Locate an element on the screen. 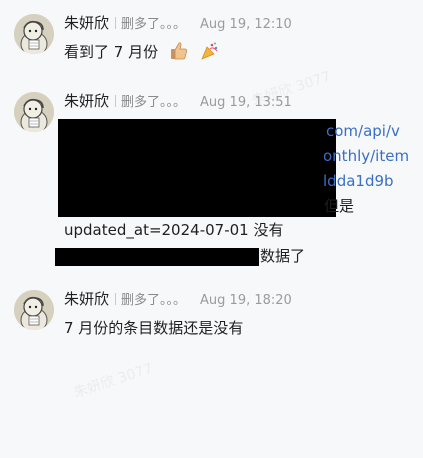 The image size is (423, 458). message-text: 看到了 7 月份 is located at coordinates (111, 52).